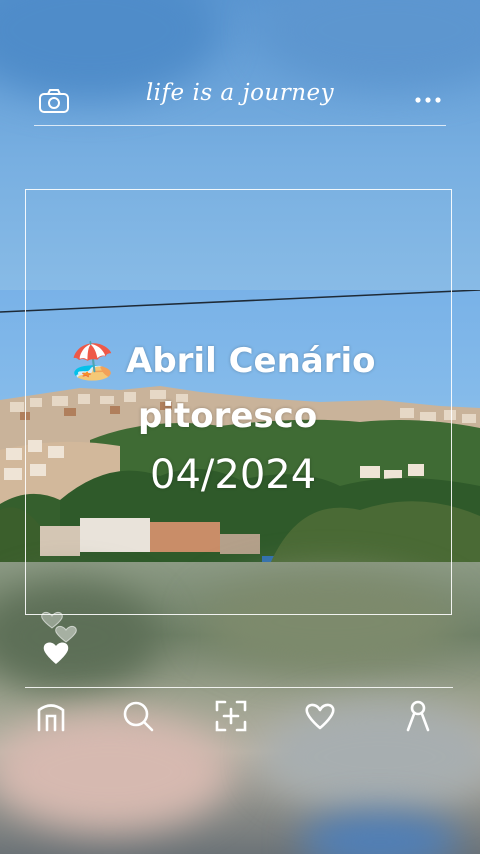  Describe the element at coordinates (54, 101) in the screenshot. I see `camera-icon` at that location.